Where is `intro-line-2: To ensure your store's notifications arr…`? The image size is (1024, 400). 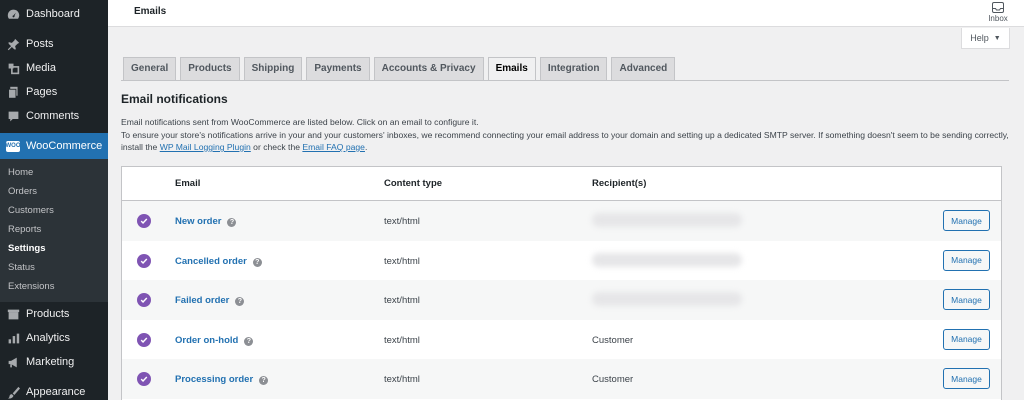 intro-line-2: To ensure your store's notifications arr… is located at coordinates (566, 141).